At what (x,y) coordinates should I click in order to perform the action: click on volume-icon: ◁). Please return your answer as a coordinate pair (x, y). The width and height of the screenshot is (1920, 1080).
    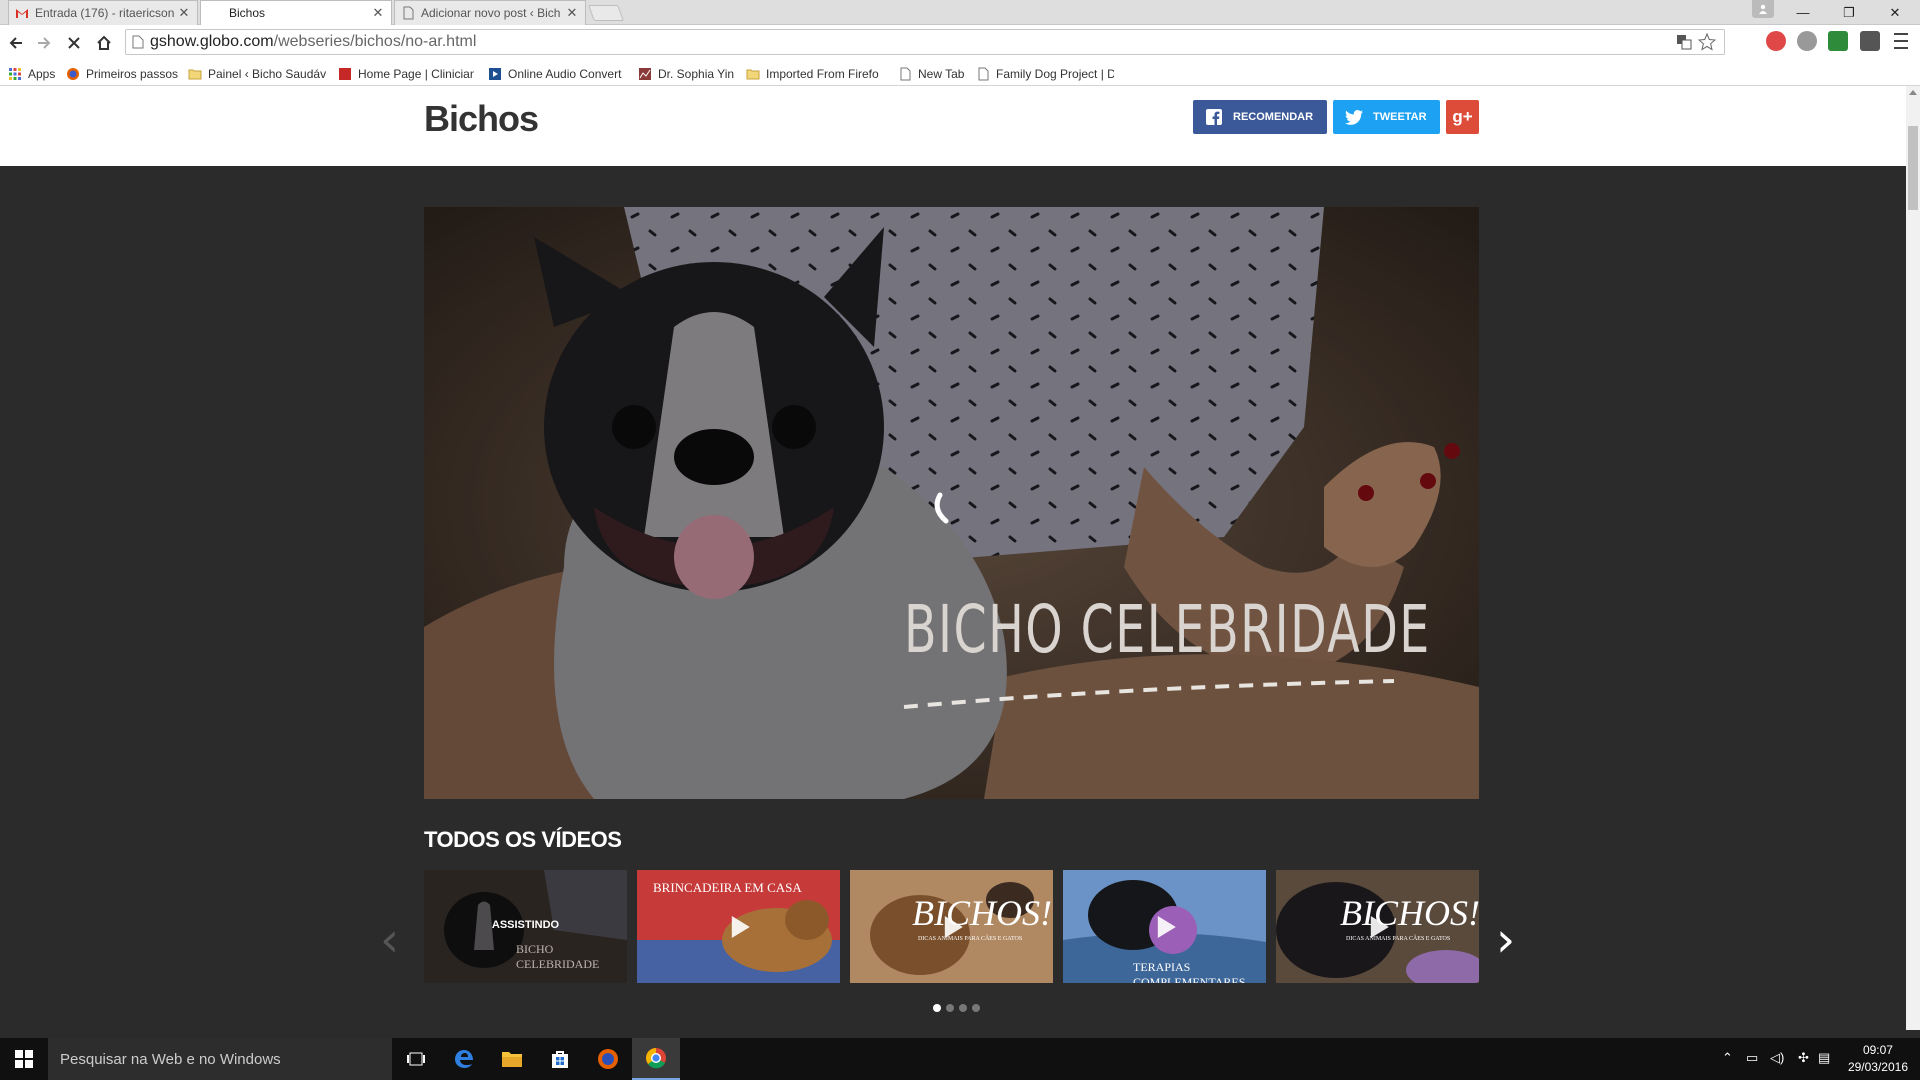
    Looking at the image, I should click on (1777, 1058).